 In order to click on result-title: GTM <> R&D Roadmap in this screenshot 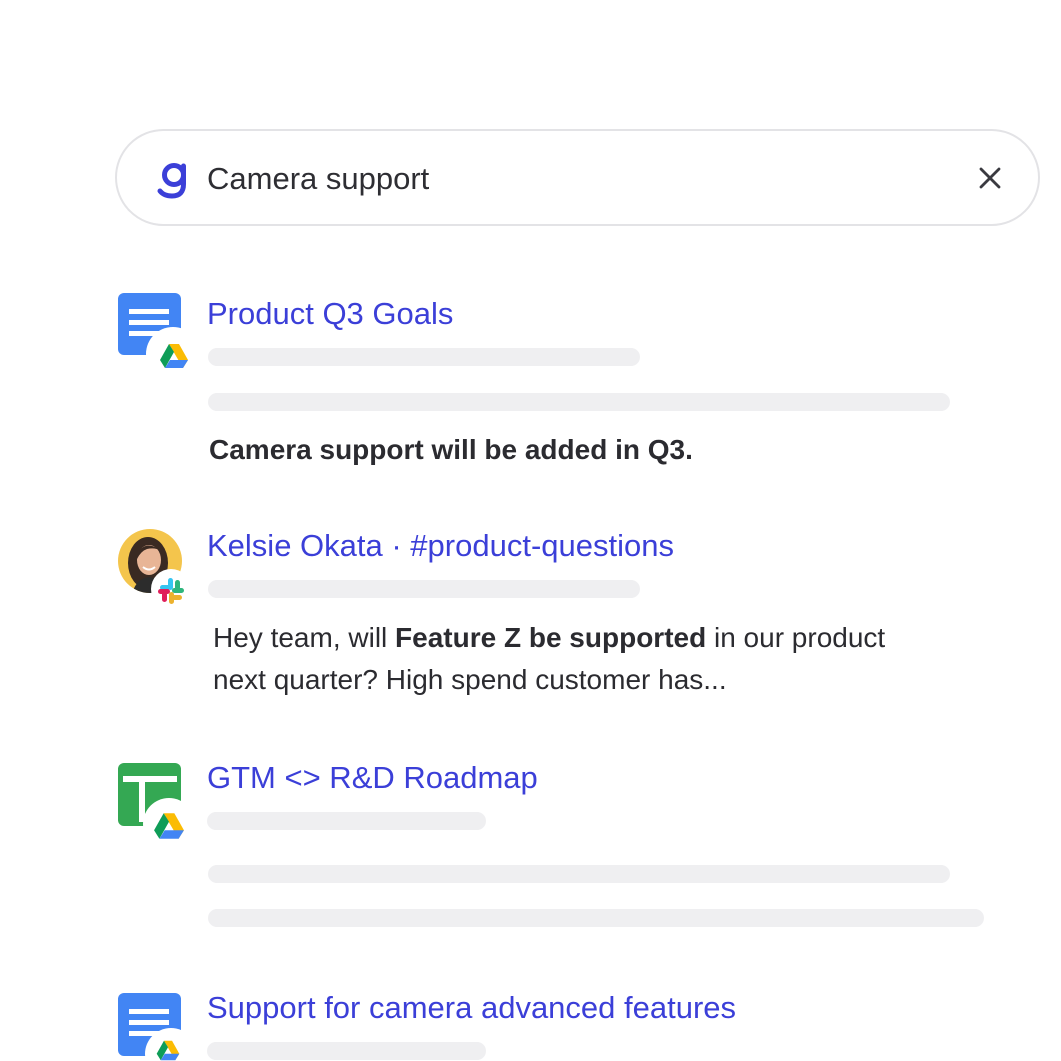, I will do `click(372, 778)`.